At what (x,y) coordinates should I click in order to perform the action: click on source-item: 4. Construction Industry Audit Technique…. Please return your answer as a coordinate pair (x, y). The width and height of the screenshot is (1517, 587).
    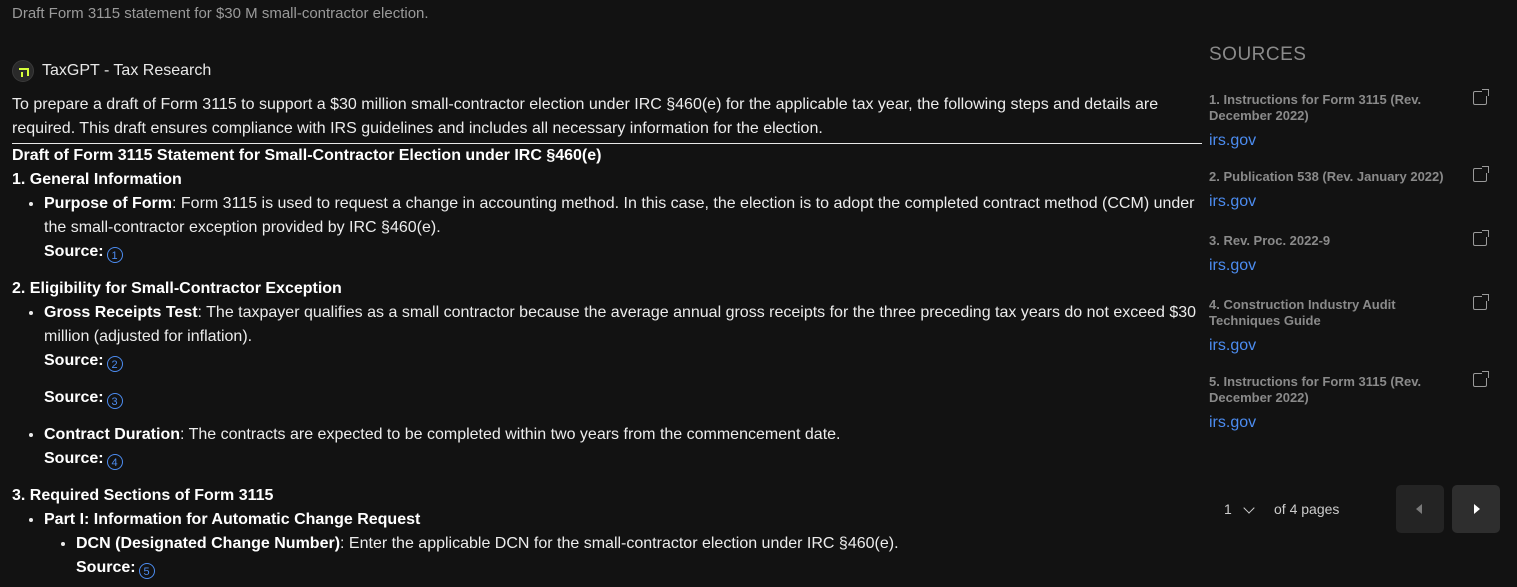
    Looking at the image, I should click on (1354, 324).